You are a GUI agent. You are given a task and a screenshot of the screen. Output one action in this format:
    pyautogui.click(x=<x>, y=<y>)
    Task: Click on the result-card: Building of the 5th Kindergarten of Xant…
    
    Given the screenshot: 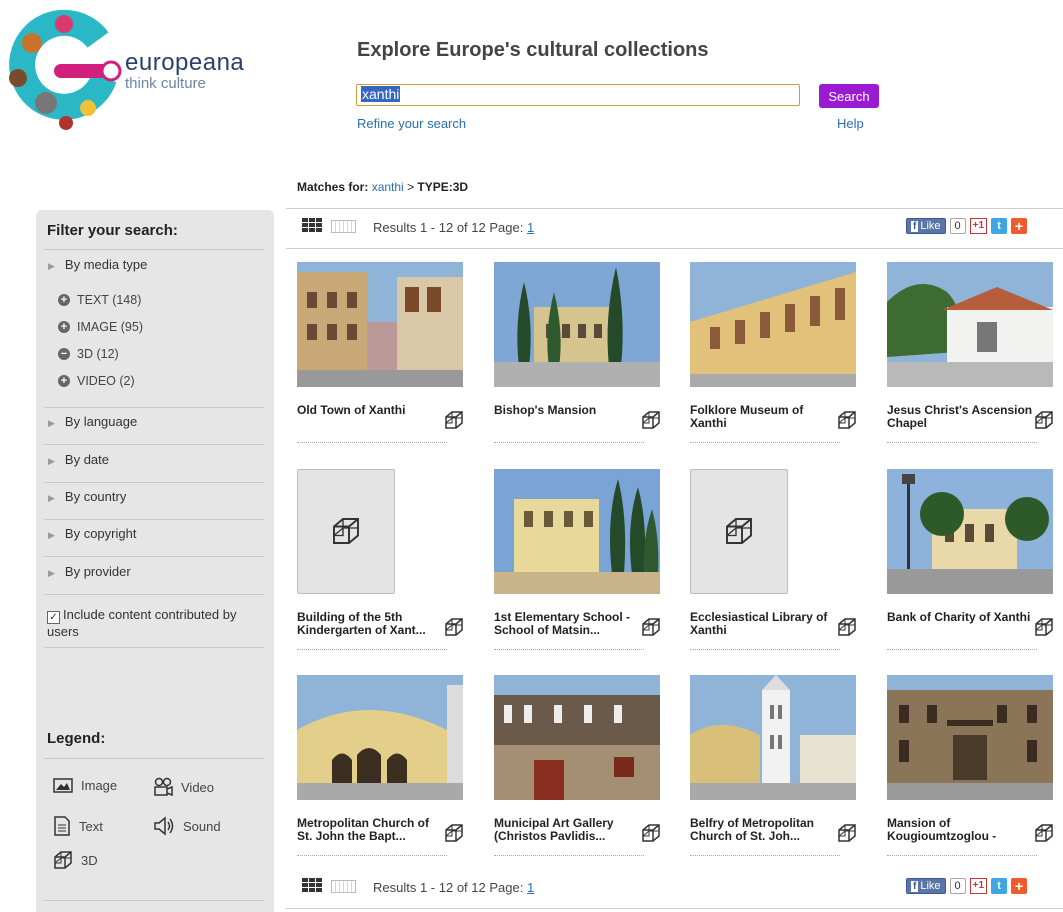 What is the action you would take?
    pyautogui.click(x=376, y=566)
    